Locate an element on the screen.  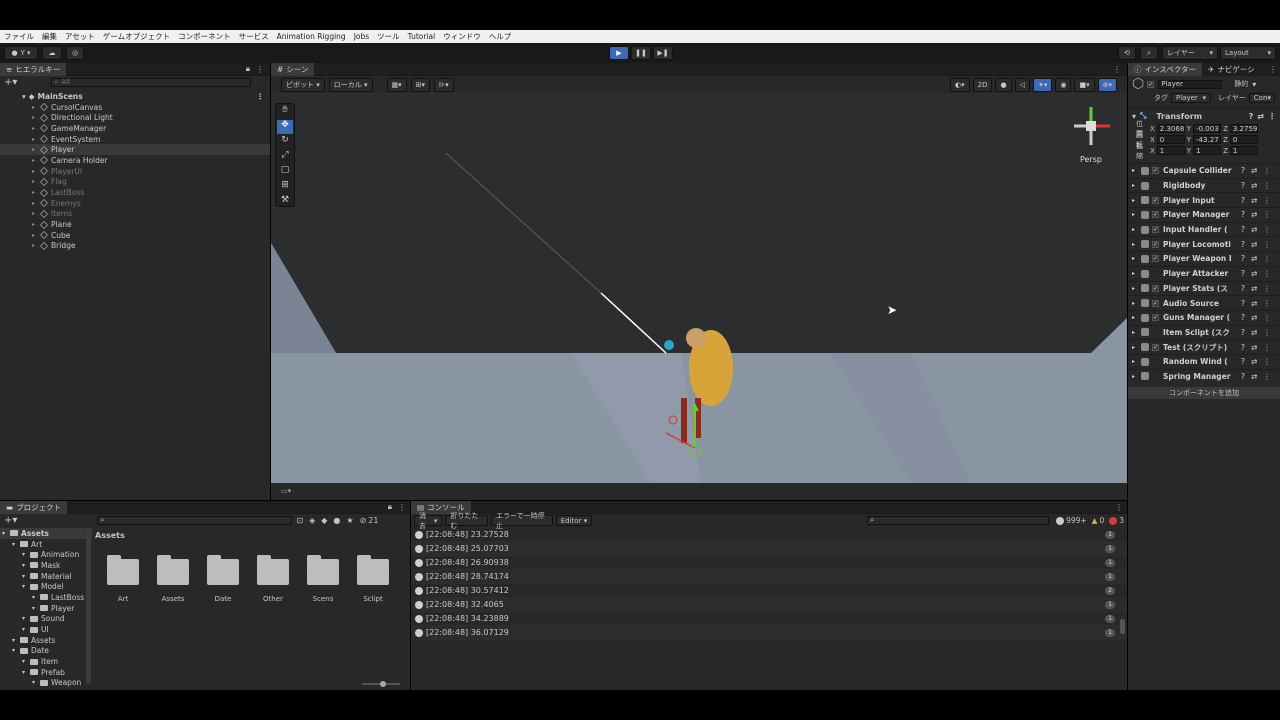
component-header: ▸ ✓ Audio Source? ⇄ ⋮ is located at coordinates (1204, 302).